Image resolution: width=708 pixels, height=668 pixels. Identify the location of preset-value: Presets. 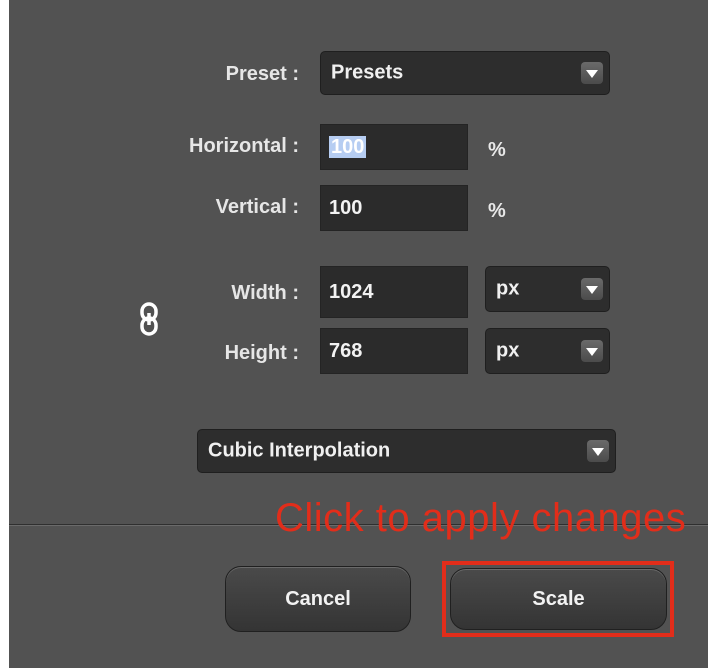
(367, 72).